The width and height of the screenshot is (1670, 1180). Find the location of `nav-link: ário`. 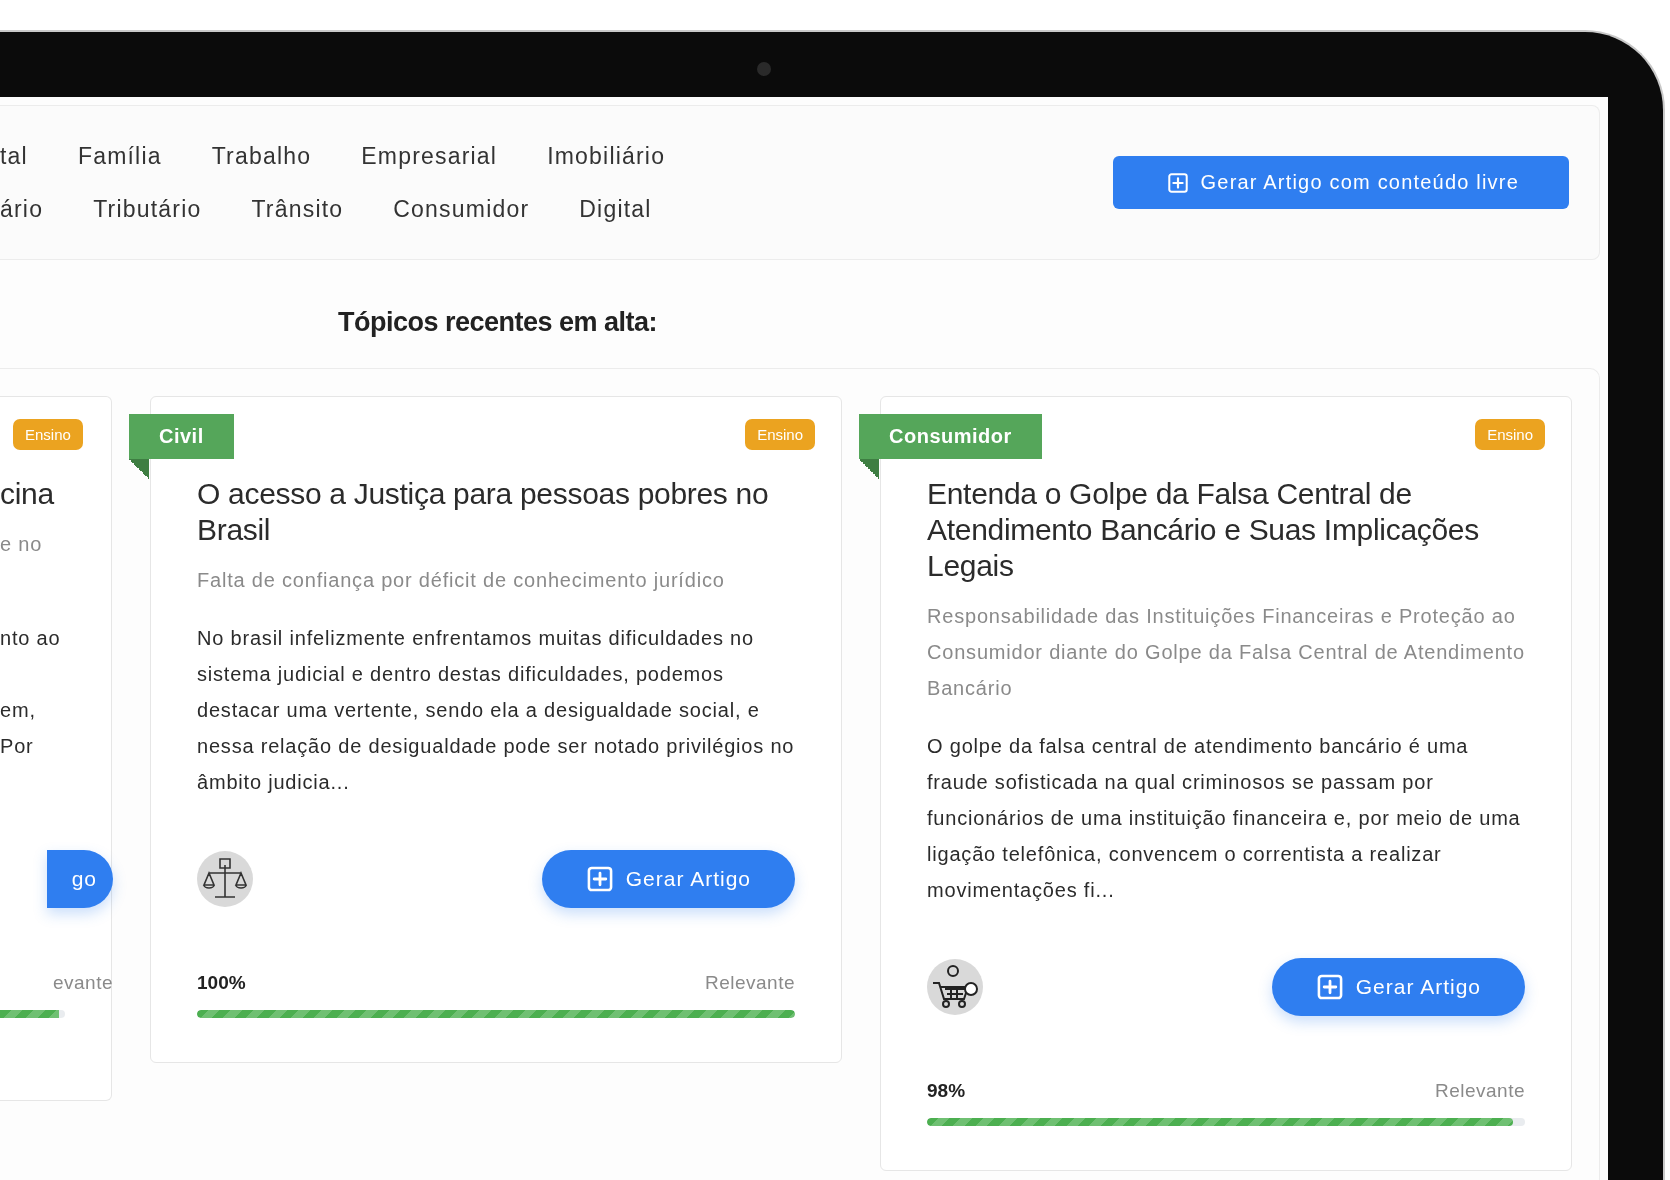

nav-link: ário is located at coordinates (22, 209).